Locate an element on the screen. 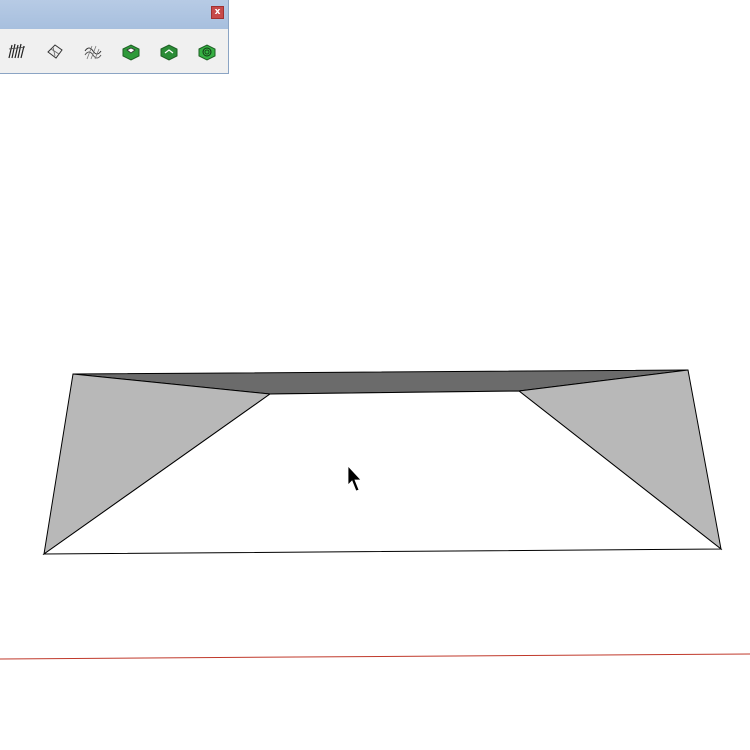  from-contours-icon is located at coordinates (17, 51).